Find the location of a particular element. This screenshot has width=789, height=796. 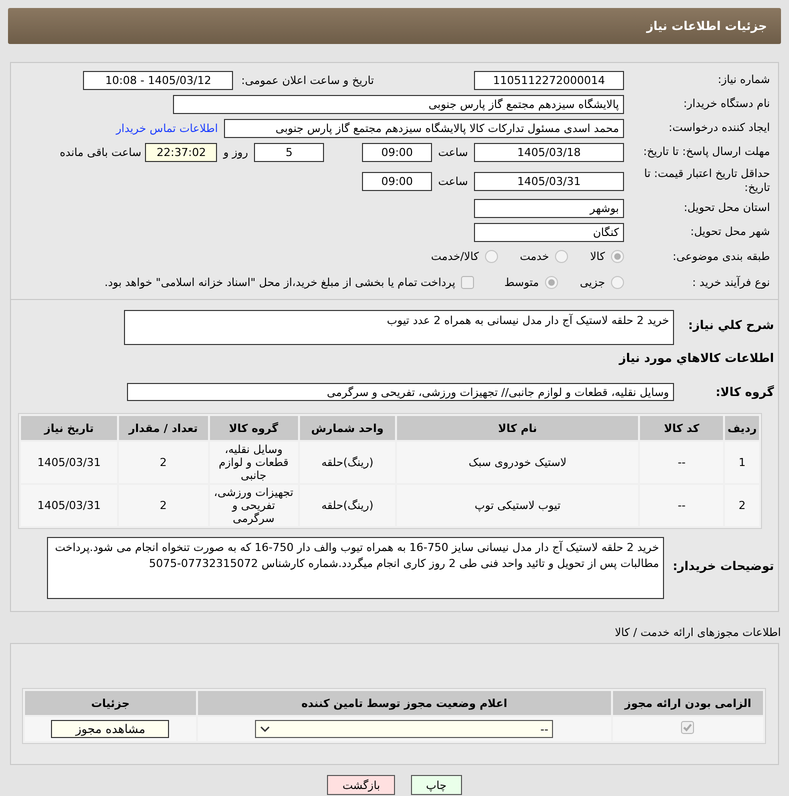

field-label: استان محل تحویل: is located at coordinates (726, 208).